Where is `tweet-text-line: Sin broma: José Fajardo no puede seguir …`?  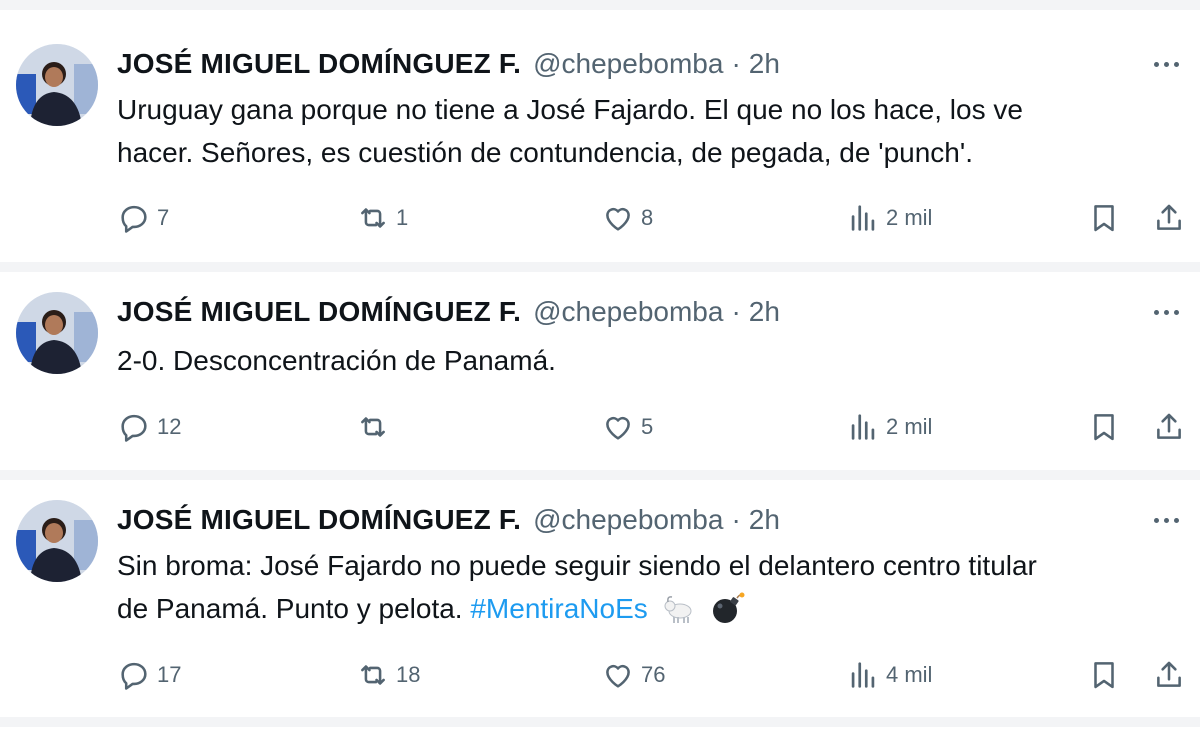
tweet-text-line: Sin broma: José Fajardo no puede seguir … is located at coordinates (577, 565).